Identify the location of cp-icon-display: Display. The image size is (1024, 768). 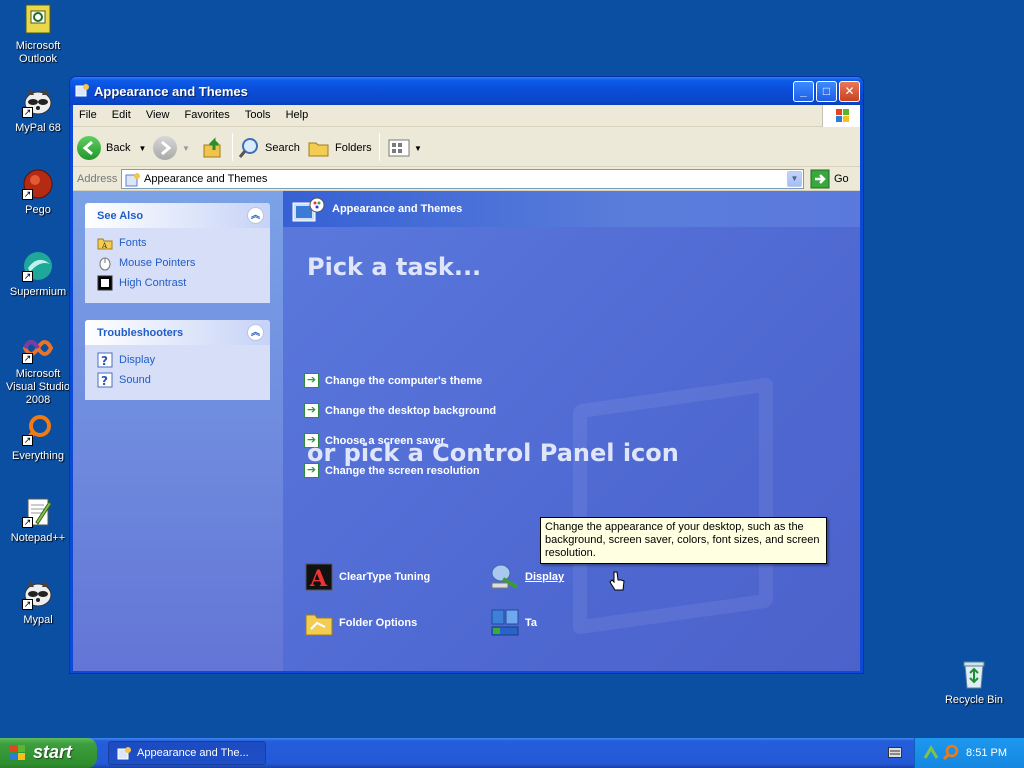
(526, 577).